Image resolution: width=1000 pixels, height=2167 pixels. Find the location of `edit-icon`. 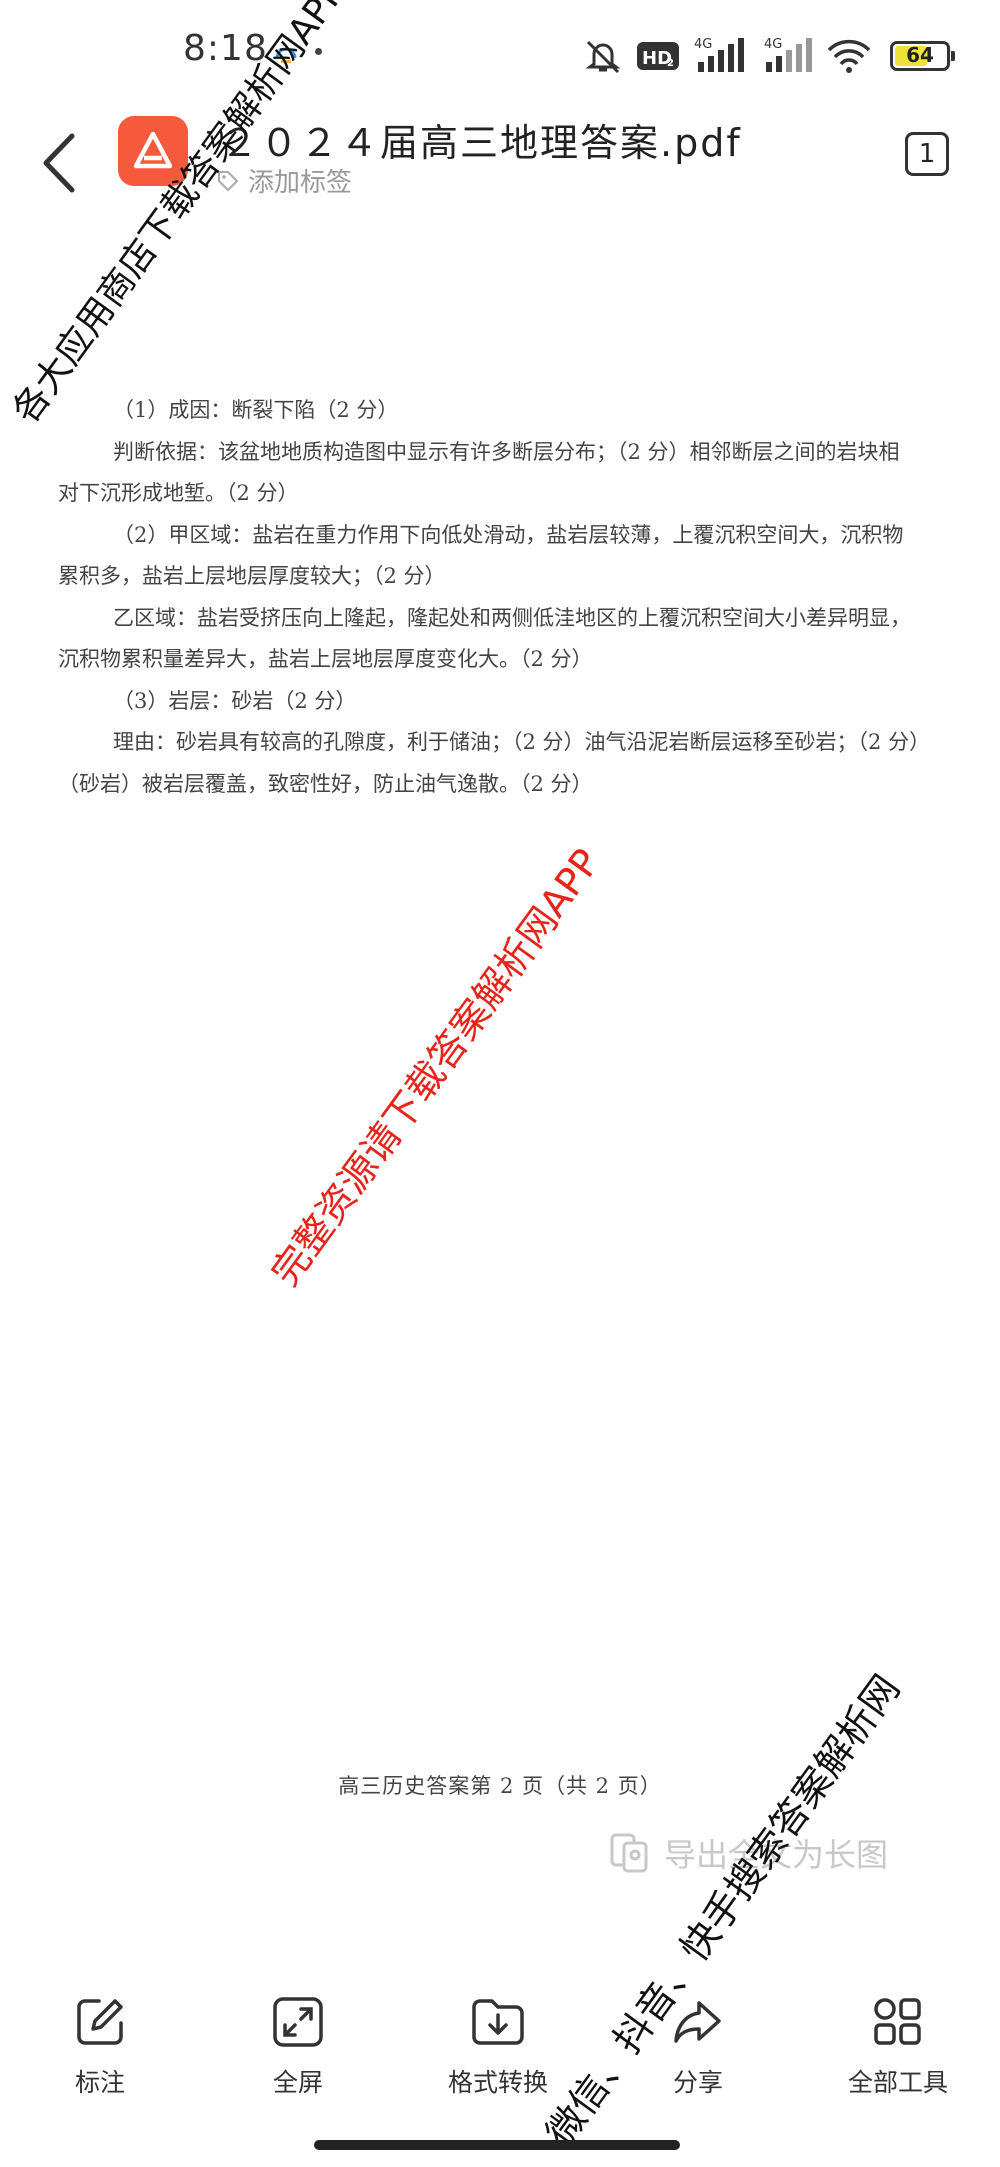

edit-icon is located at coordinates (100, 2022).